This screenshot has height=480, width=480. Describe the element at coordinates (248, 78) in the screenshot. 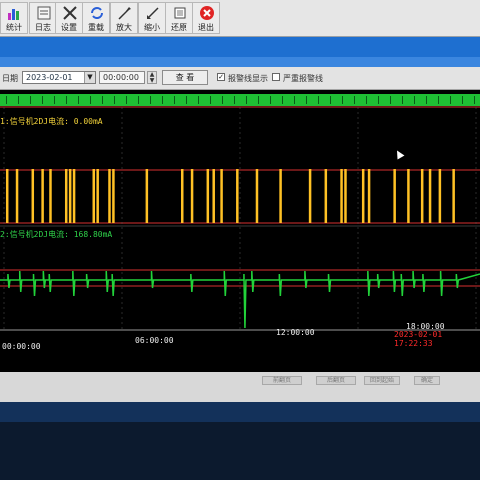

I see `alarm-line-label: 报警线显示` at that location.